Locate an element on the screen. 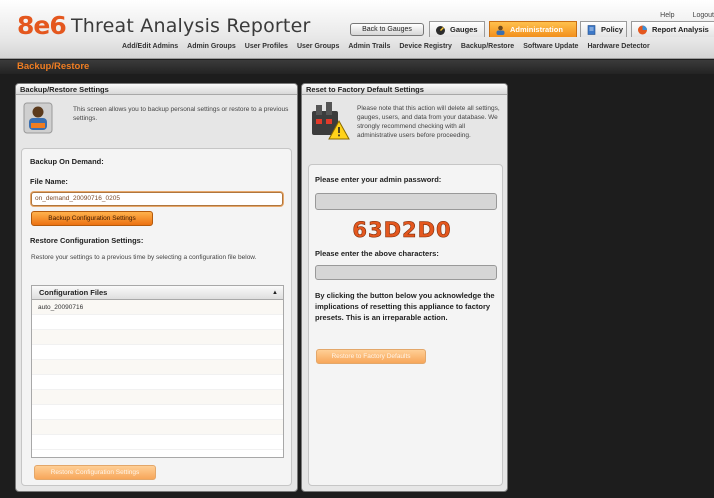  tab-administration-label: Administration is located at coordinates (536, 29).